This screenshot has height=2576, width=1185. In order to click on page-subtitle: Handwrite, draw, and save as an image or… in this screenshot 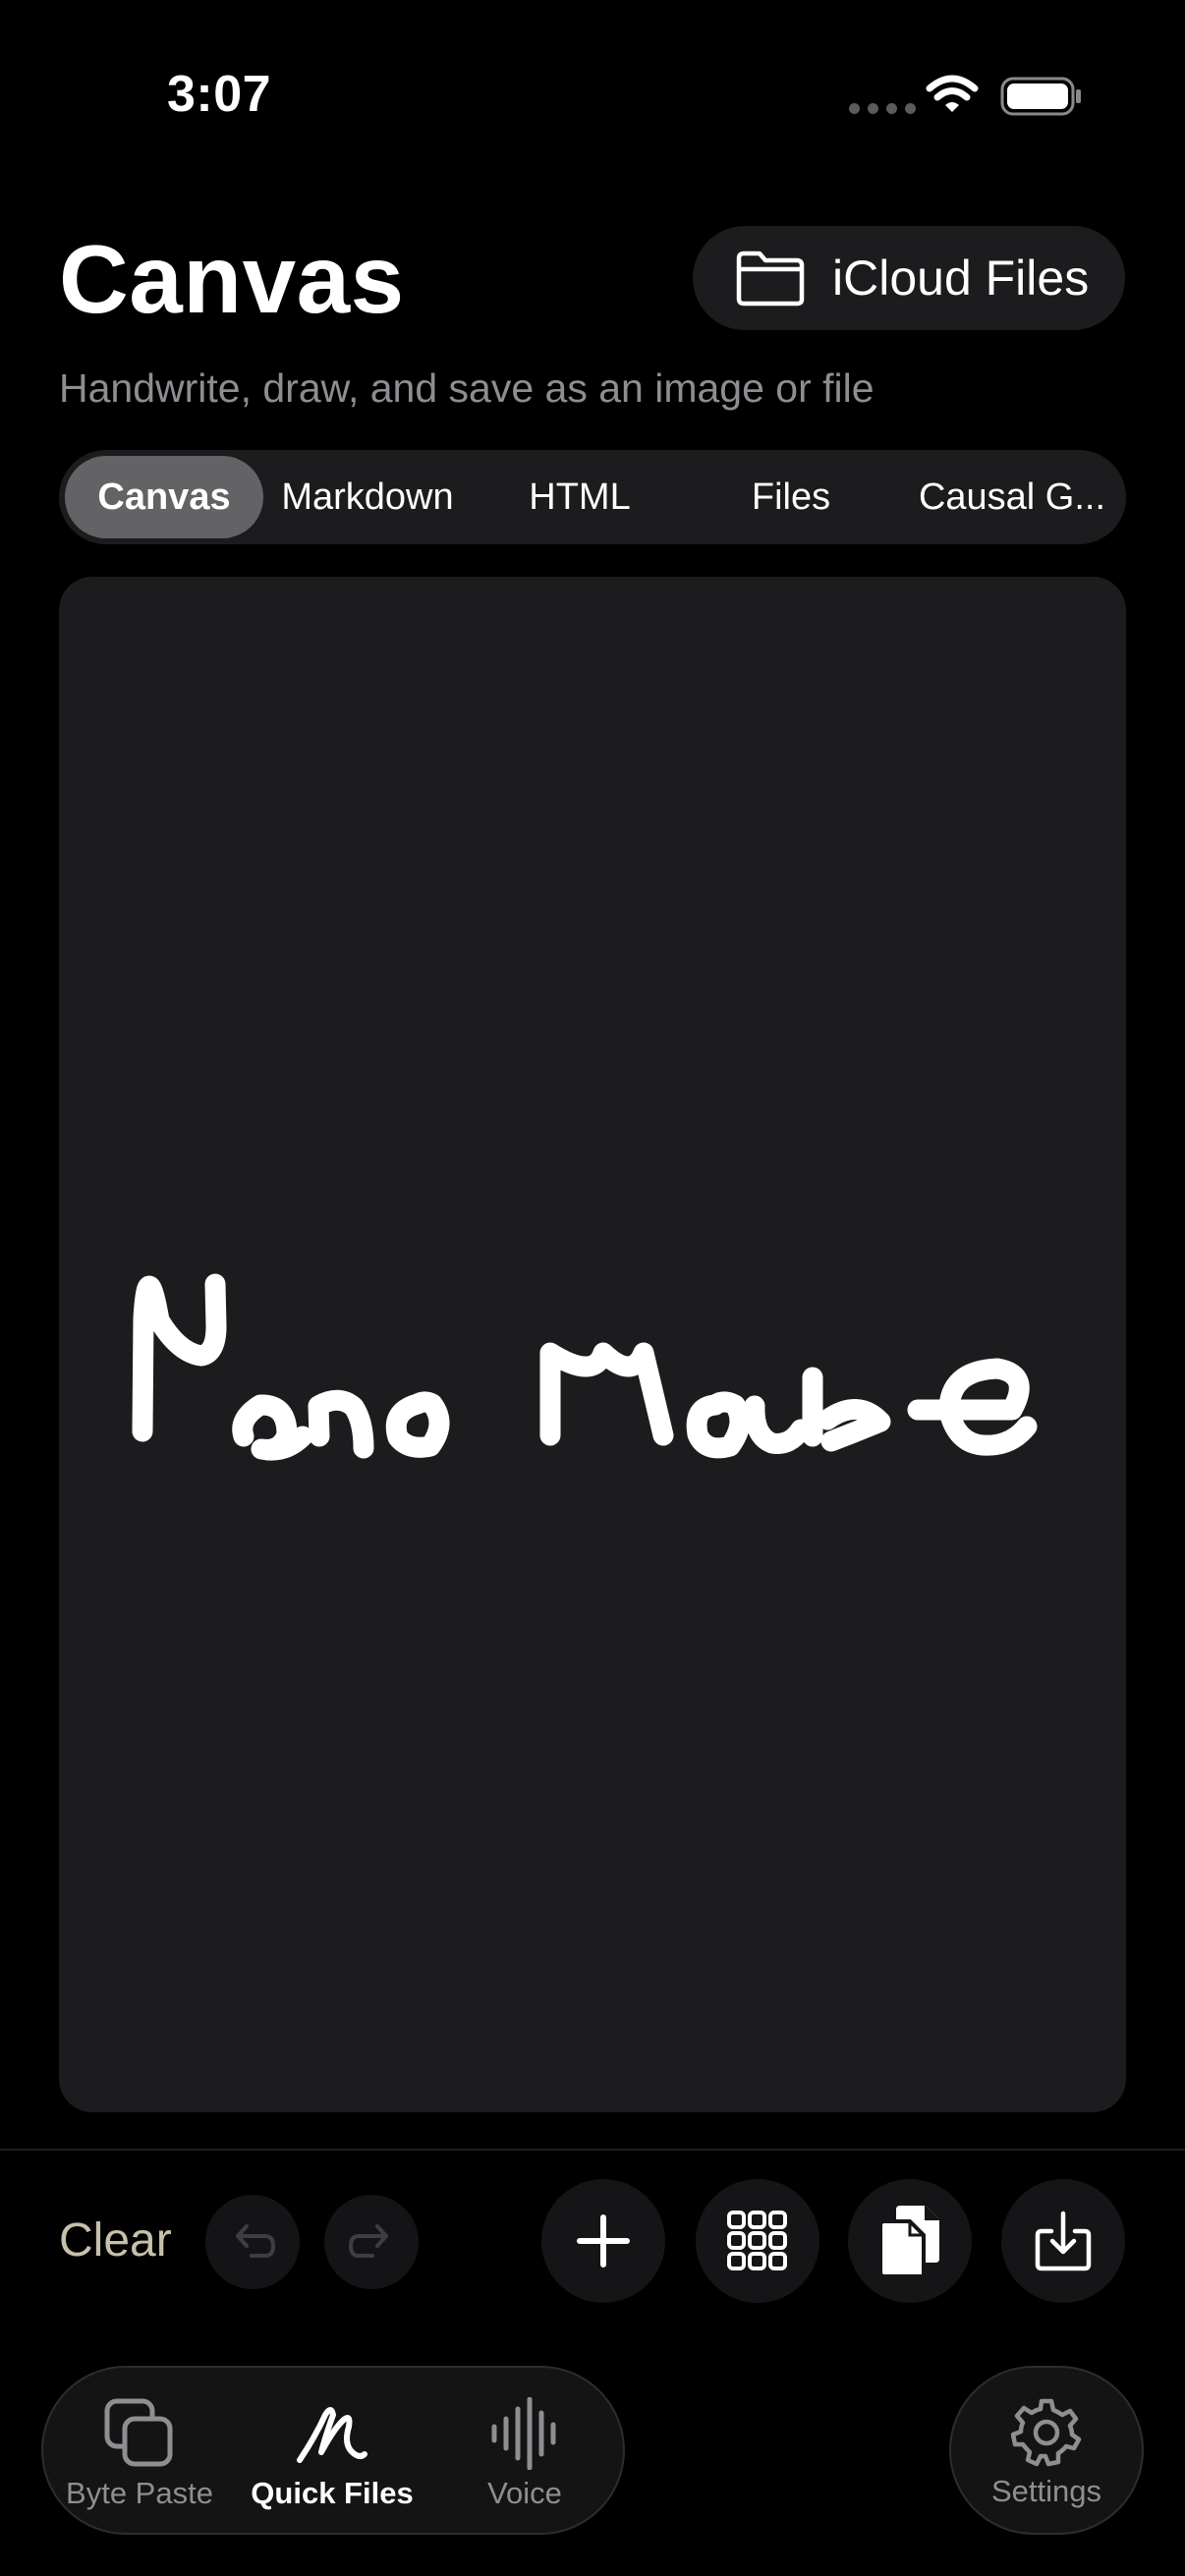, I will do `click(467, 388)`.